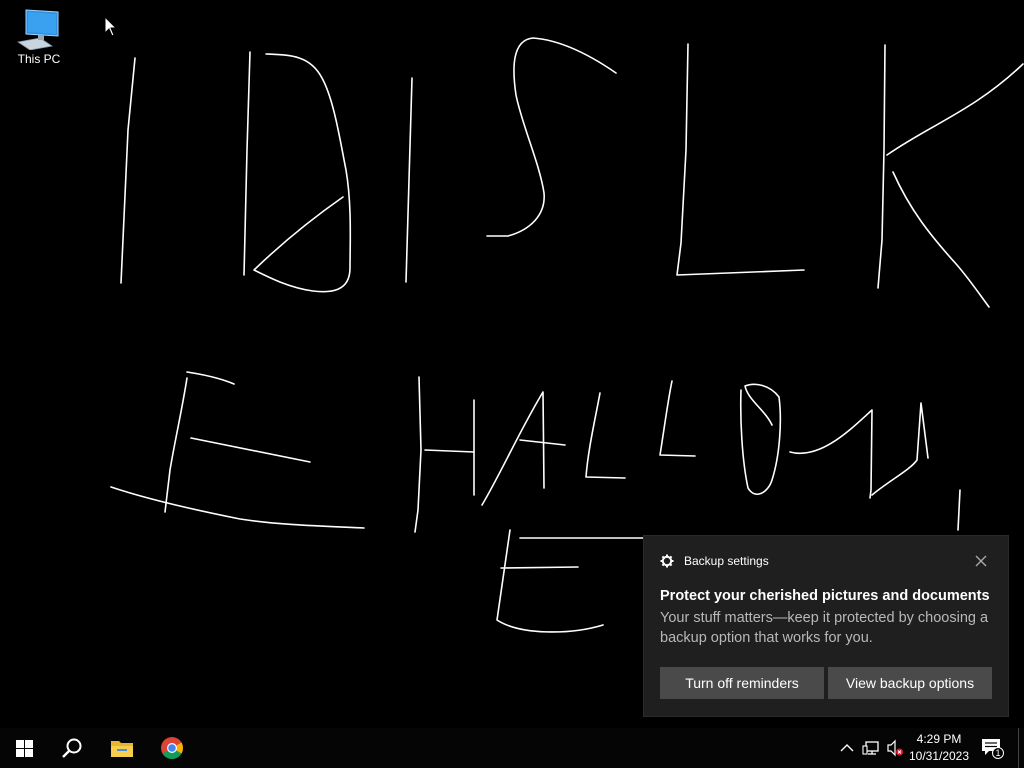  I want to click on toast-header: Backup settings, so click(714, 561).